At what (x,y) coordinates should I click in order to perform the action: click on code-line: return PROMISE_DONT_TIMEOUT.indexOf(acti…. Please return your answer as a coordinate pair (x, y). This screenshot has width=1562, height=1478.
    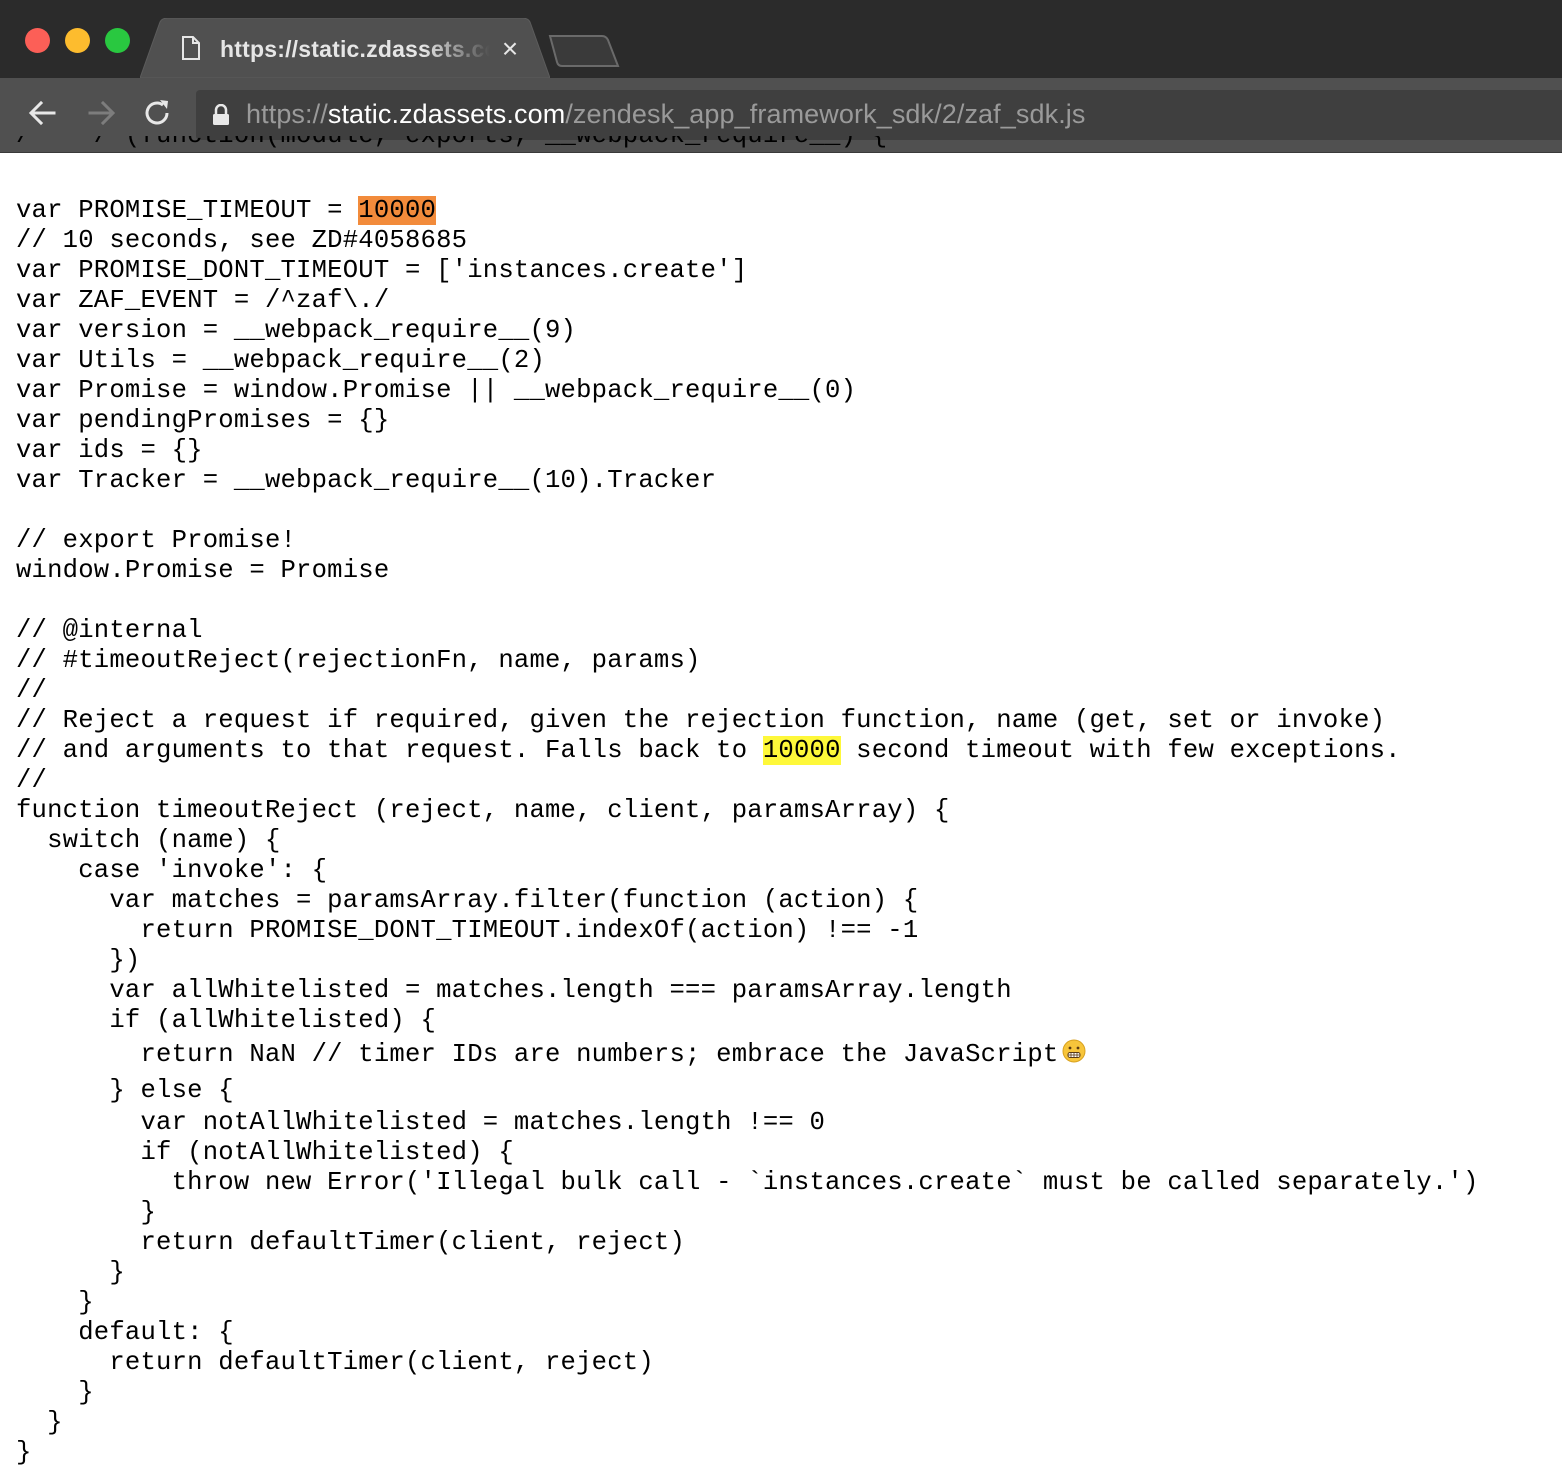
    Looking at the image, I should click on (467, 930).